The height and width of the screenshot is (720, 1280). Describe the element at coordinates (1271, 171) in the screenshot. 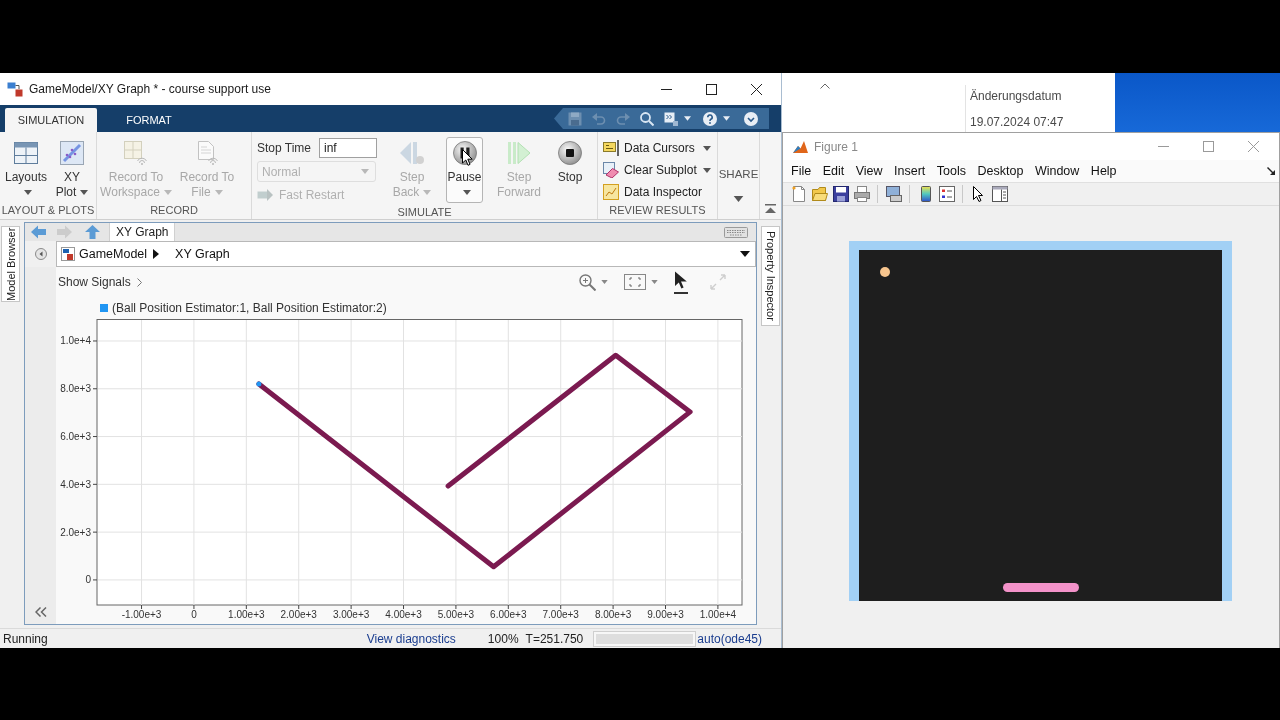

I see `dock-arrow-icon` at that location.